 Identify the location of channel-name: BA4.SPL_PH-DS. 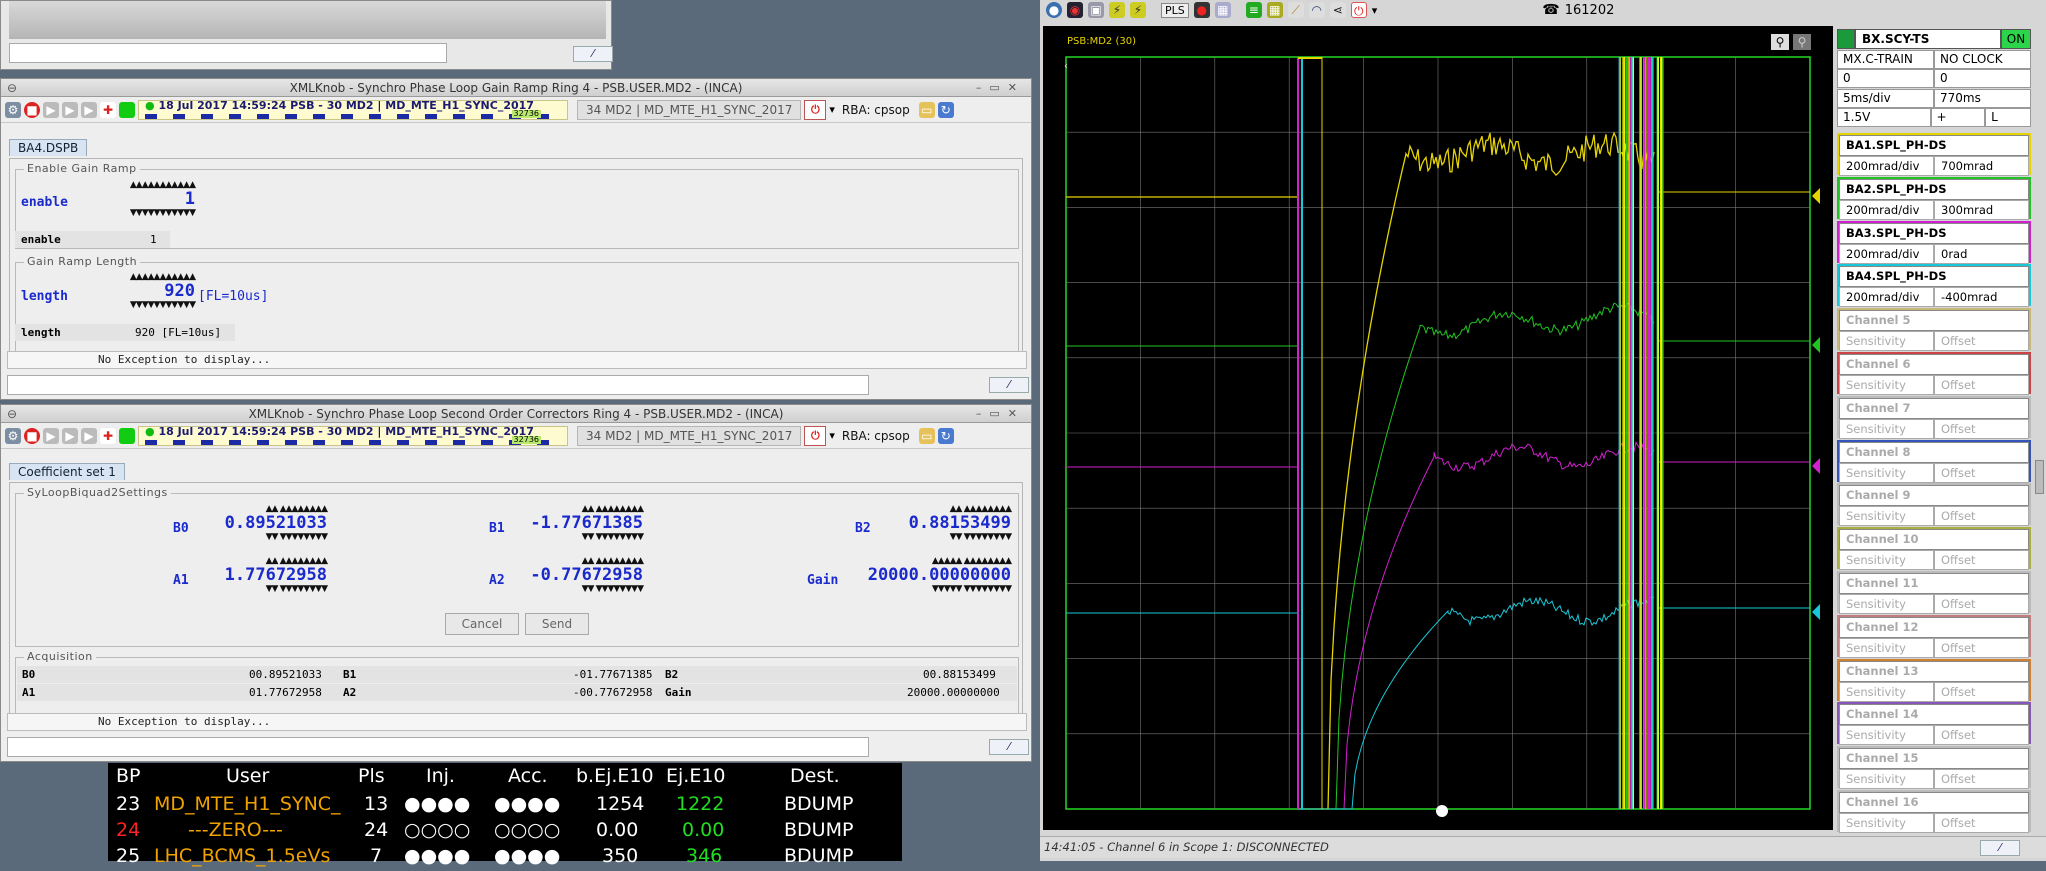
(1934, 277).